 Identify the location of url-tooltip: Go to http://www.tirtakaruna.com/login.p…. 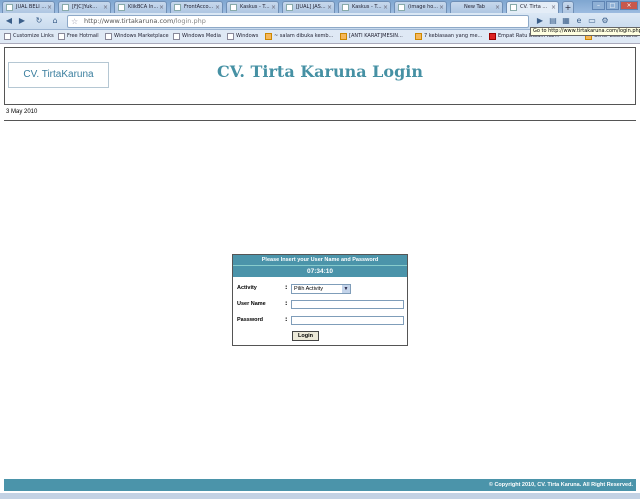
(585, 31).